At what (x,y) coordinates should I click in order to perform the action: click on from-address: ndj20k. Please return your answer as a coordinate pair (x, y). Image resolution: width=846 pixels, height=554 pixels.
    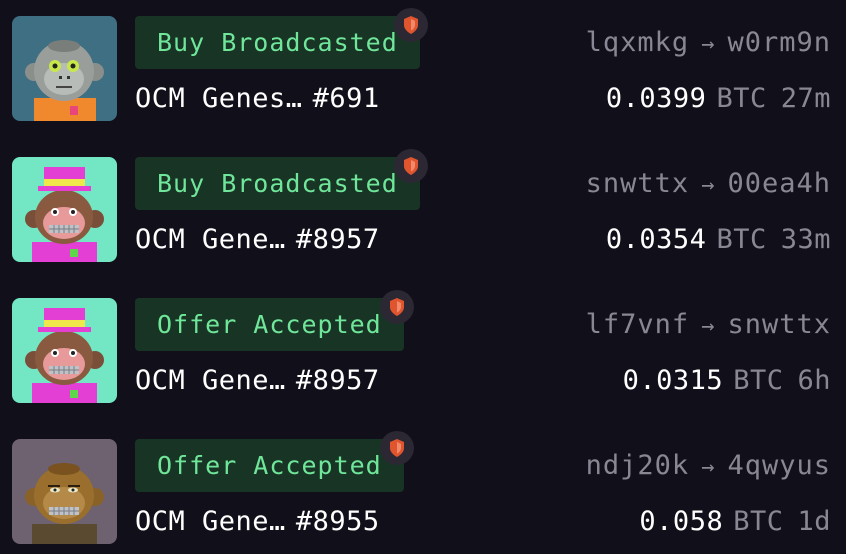
    Looking at the image, I should click on (638, 465).